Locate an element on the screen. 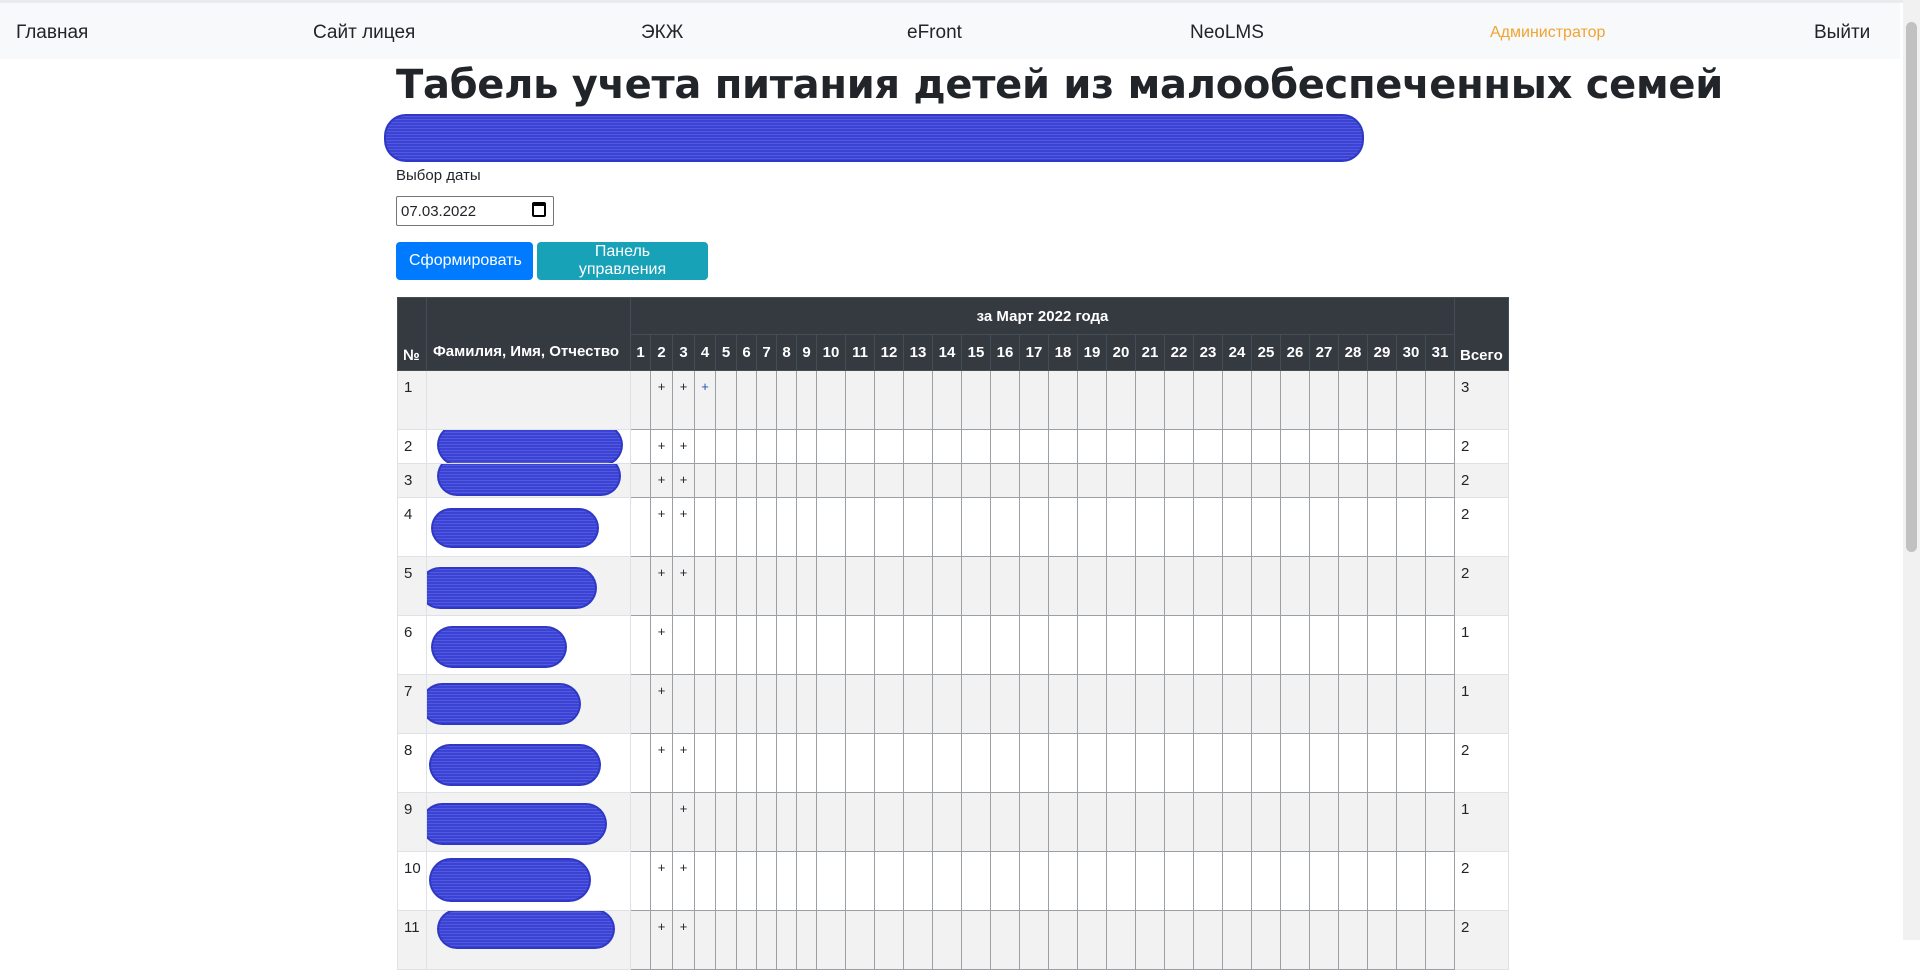 The height and width of the screenshot is (970, 1920). calendar-icon is located at coordinates (539, 209).